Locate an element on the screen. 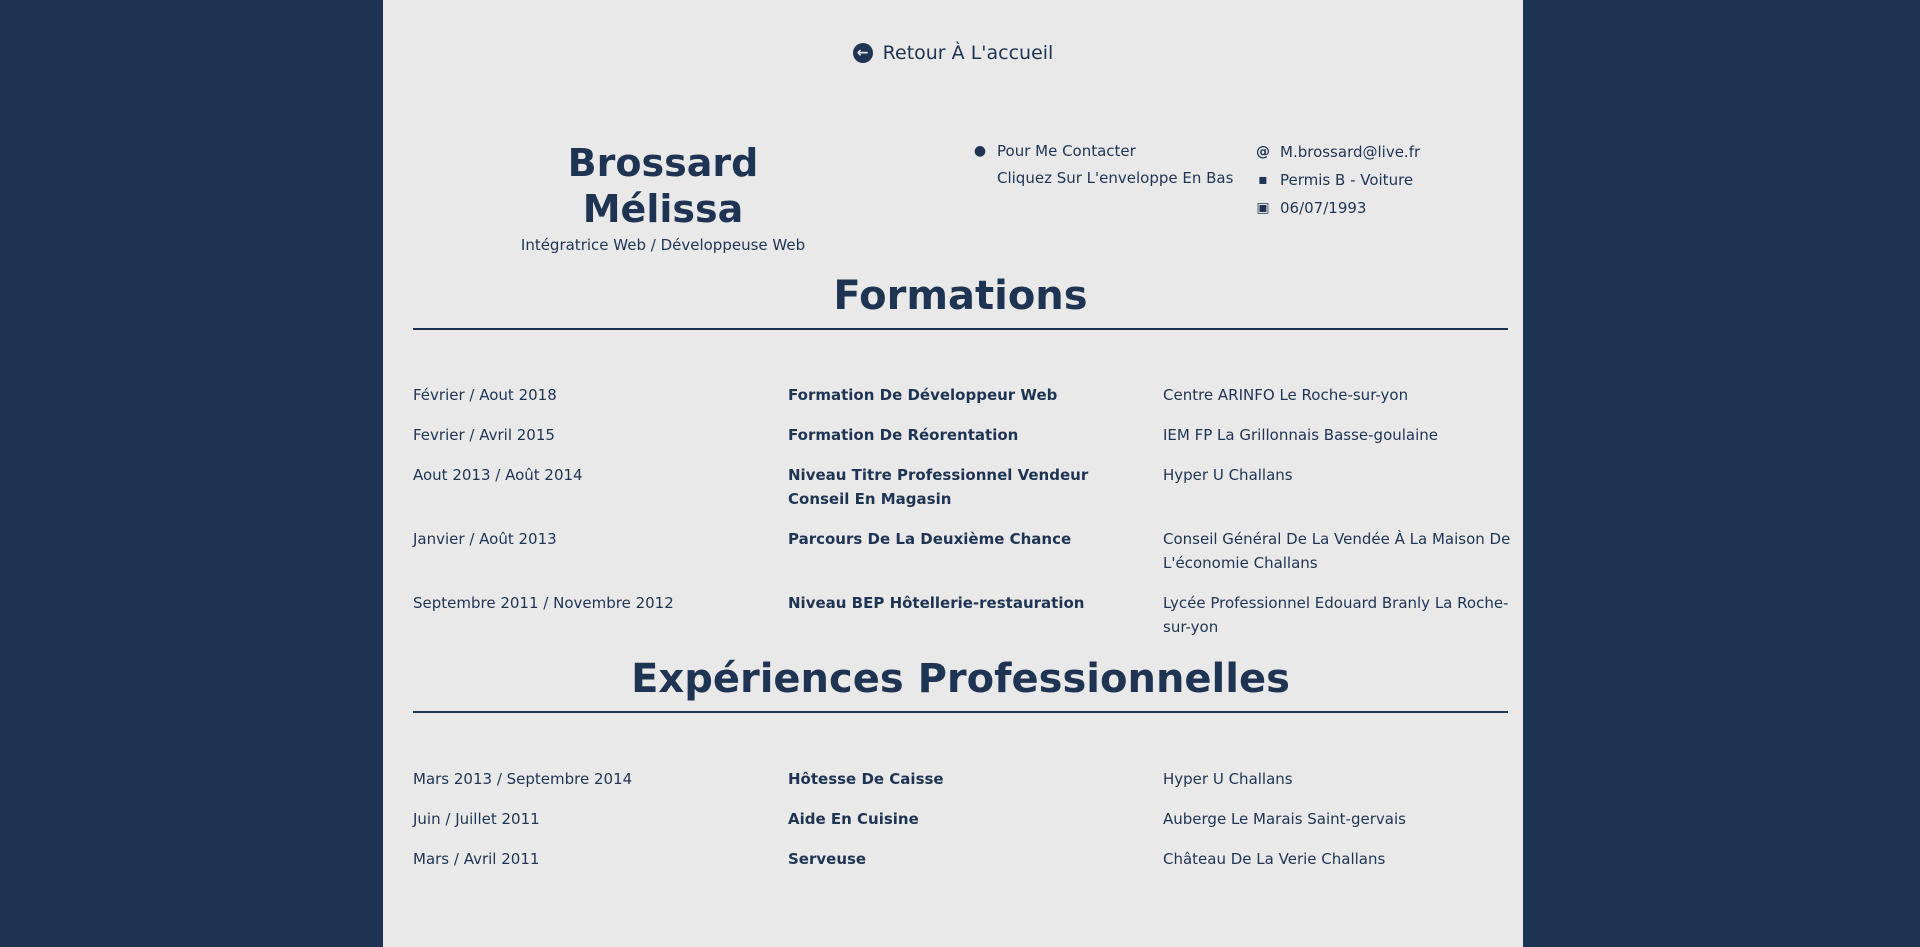 The image size is (1920, 947). row-date: Mars 2013 / Septembre 2014 is located at coordinates (523, 779).